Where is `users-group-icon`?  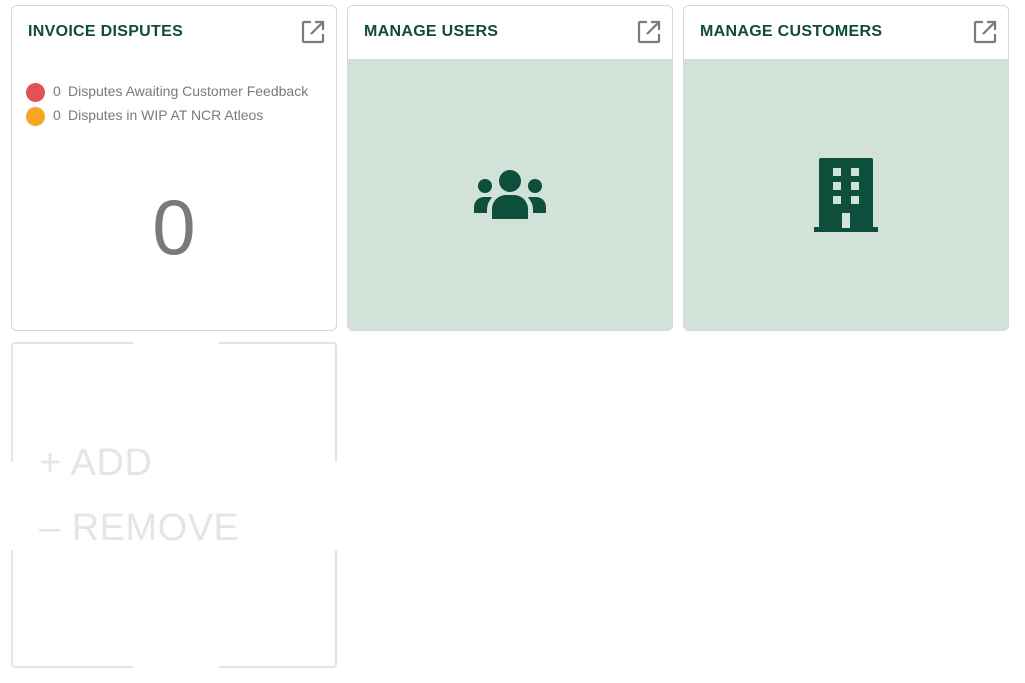
users-group-icon is located at coordinates (510, 194).